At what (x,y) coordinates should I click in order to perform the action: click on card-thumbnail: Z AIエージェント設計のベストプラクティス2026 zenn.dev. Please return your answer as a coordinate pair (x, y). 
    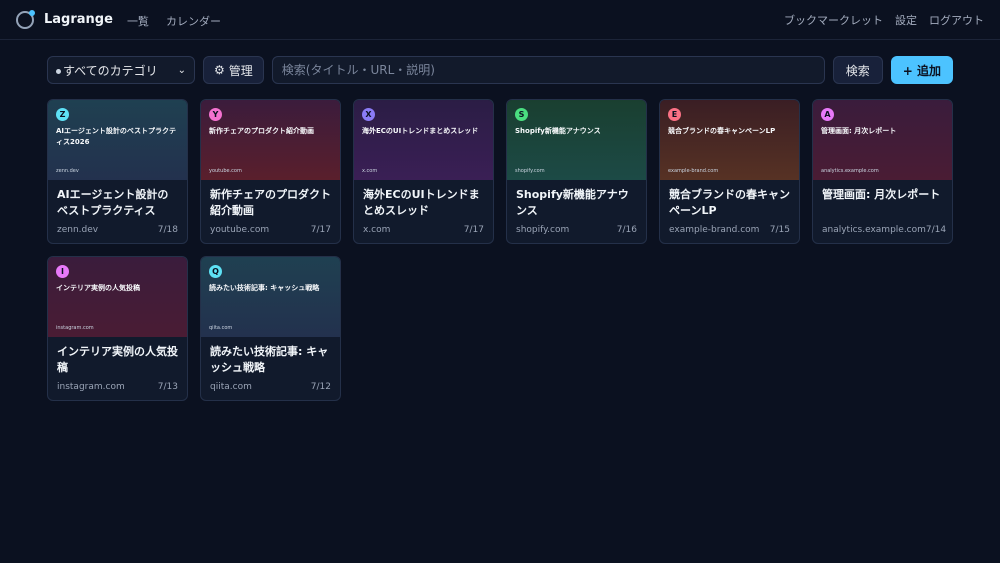
    Looking at the image, I should click on (117, 140).